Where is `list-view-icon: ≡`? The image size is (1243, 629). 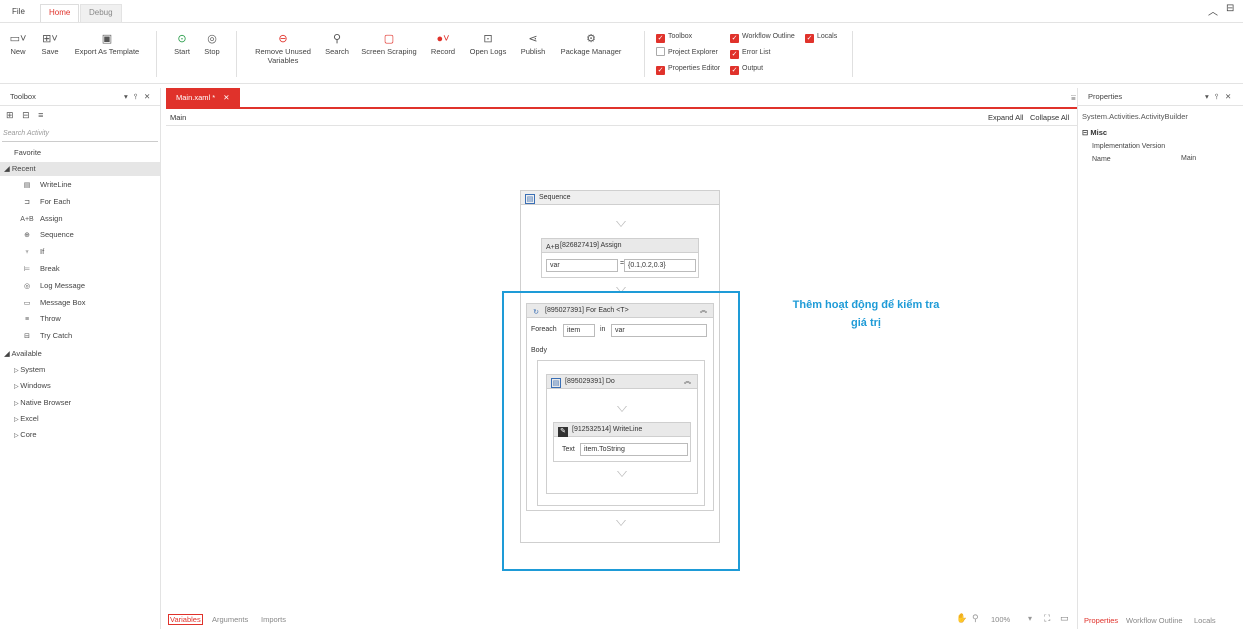 list-view-icon: ≡ is located at coordinates (40, 115).